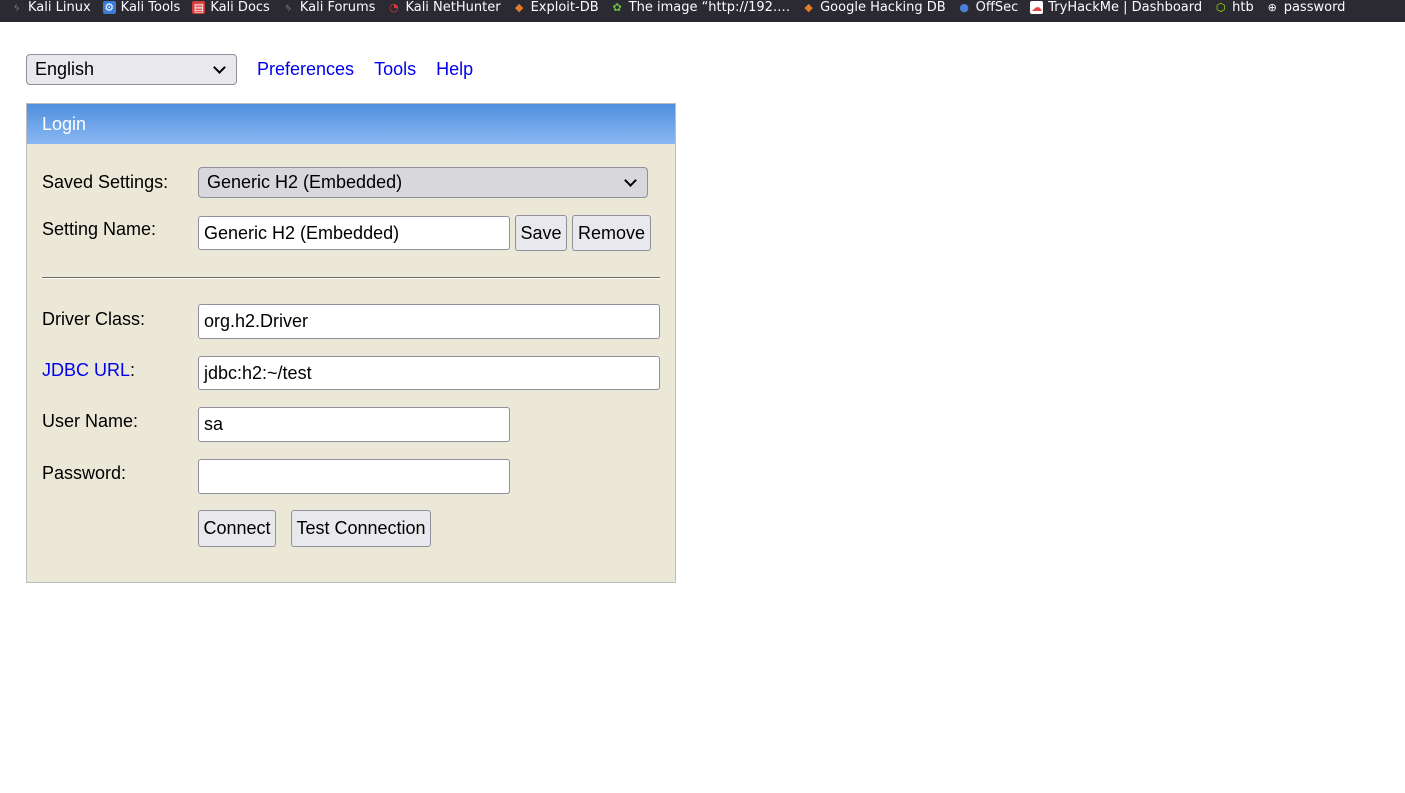 The image size is (1405, 793). I want to click on tryhackme-icon: ☁, so click(1037, 7).